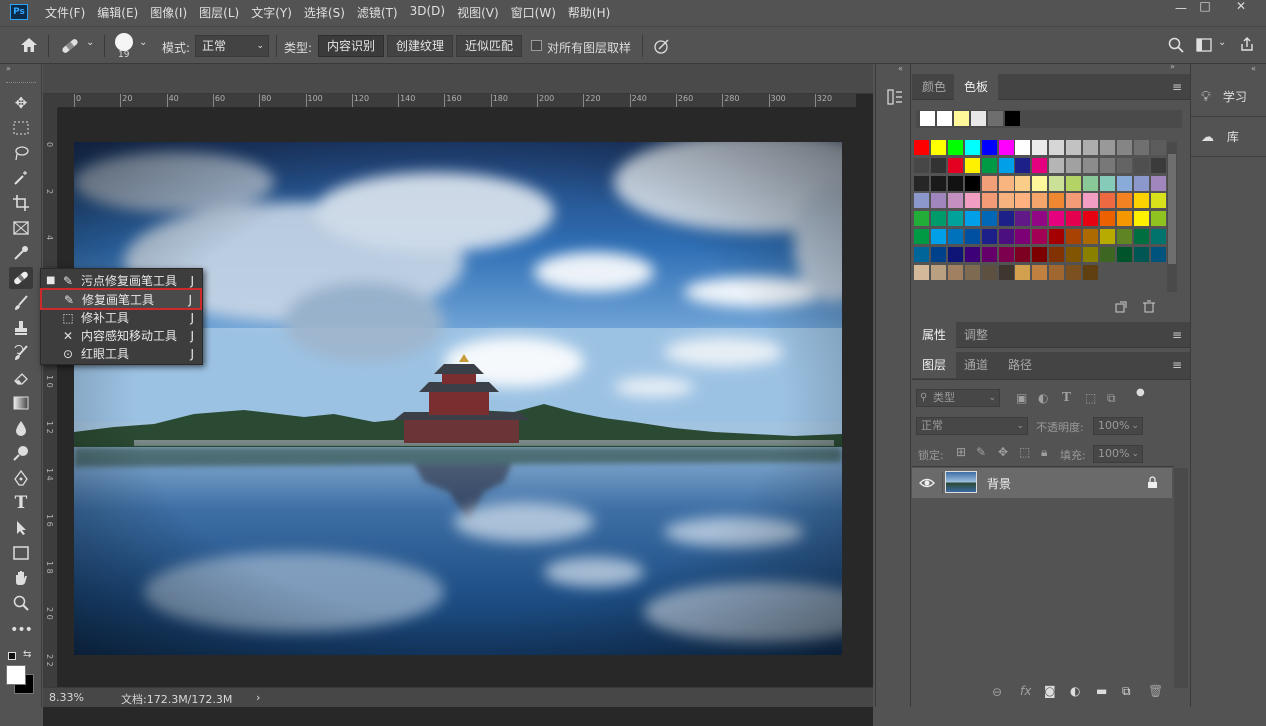  What do you see at coordinates (21, 478) in the screenshot?
I see `pen-tool-icon` at bounding box center [21, 478].